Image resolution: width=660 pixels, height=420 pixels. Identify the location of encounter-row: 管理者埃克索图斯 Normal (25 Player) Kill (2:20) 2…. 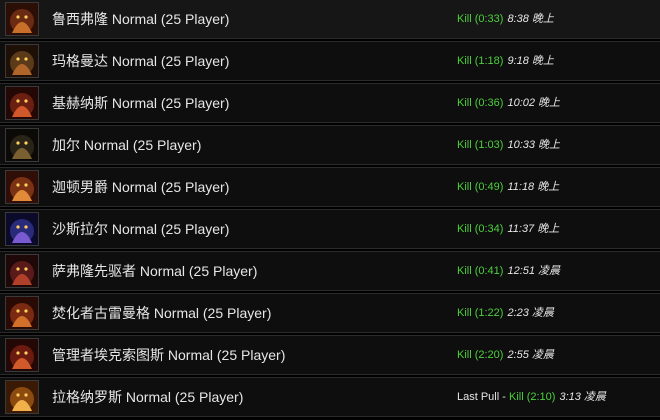
(330, 355).